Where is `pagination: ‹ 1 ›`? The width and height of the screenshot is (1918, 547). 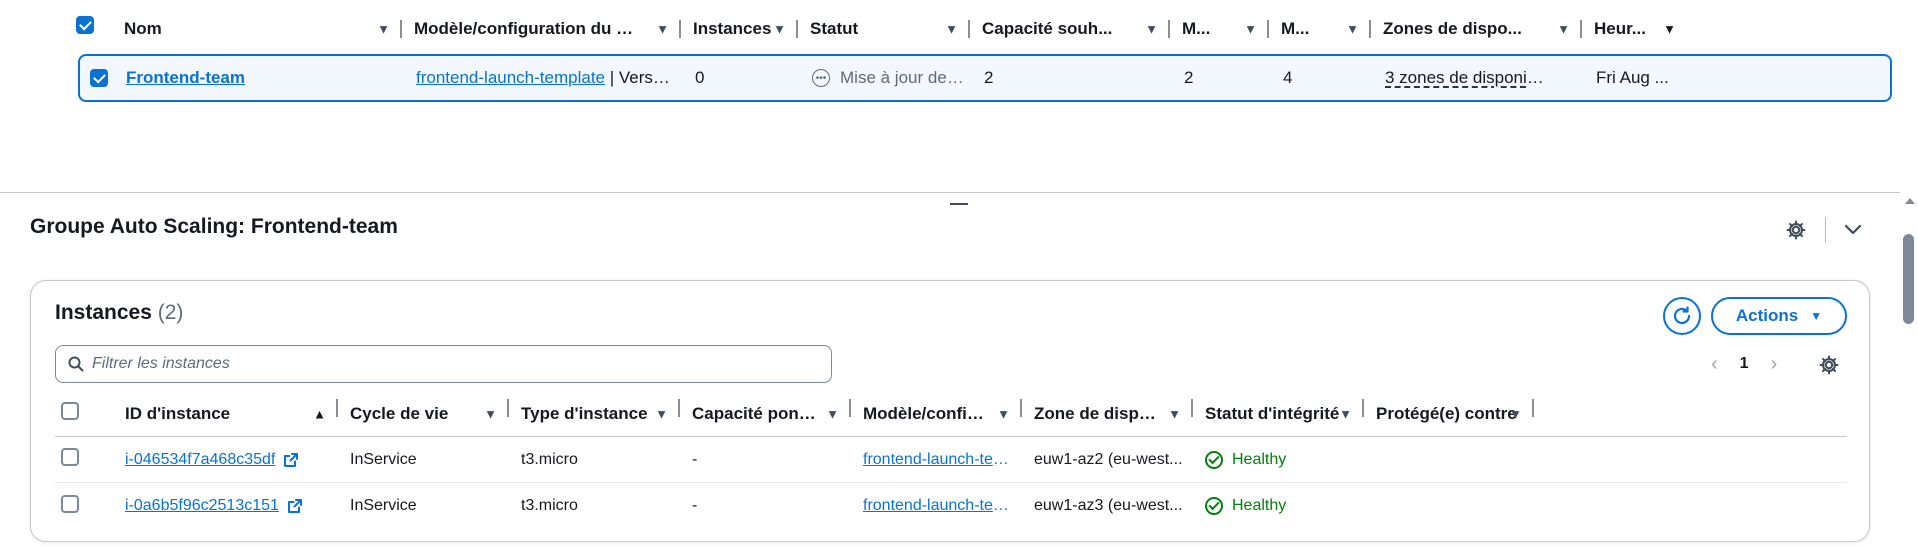
pagination: ‹ 1 › is located at coordinates (1744, 364).